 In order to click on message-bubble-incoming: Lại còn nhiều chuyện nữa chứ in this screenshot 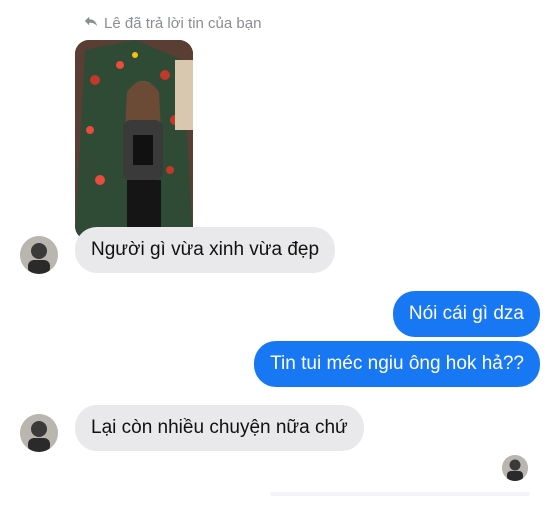, I will do `click(219, 428)`.